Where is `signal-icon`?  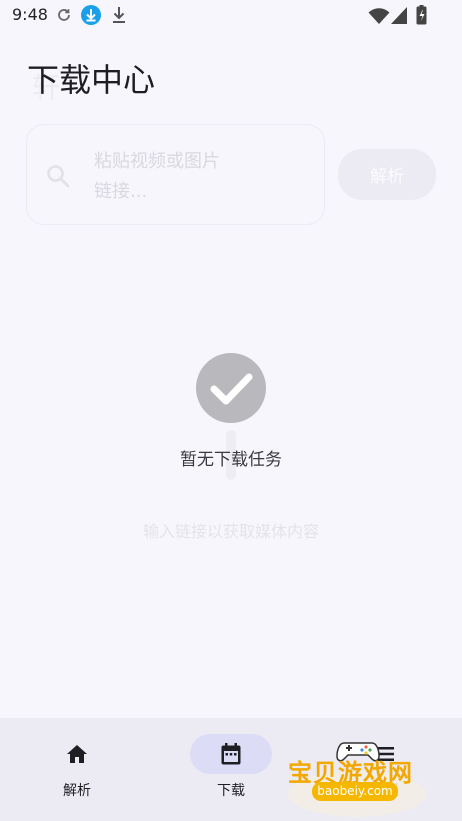 signal-icon is located at coordinates (399, 15).